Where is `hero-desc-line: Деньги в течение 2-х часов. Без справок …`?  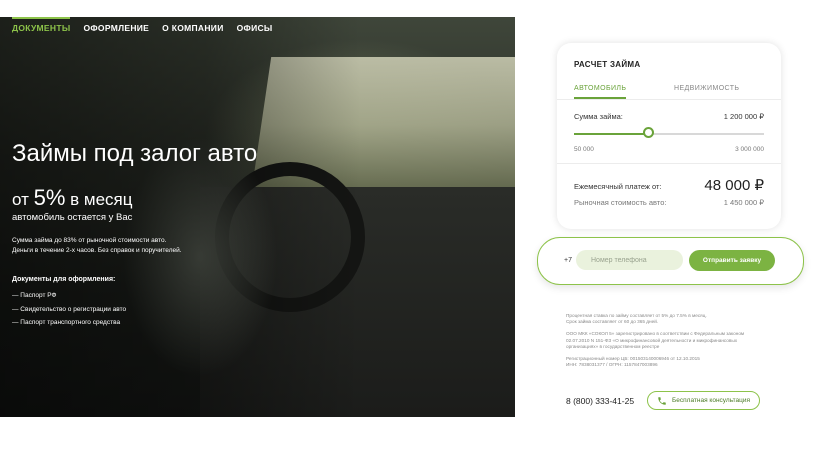 hero-desc-line: Деньги в течение 2-х часов. Без справок … is located at coordinates (97, 250).